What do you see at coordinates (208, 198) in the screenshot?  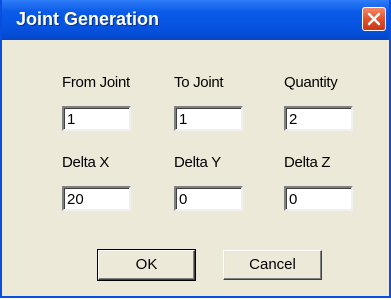 I see `delta-y-field: 0` at bounding box center [208, 198].